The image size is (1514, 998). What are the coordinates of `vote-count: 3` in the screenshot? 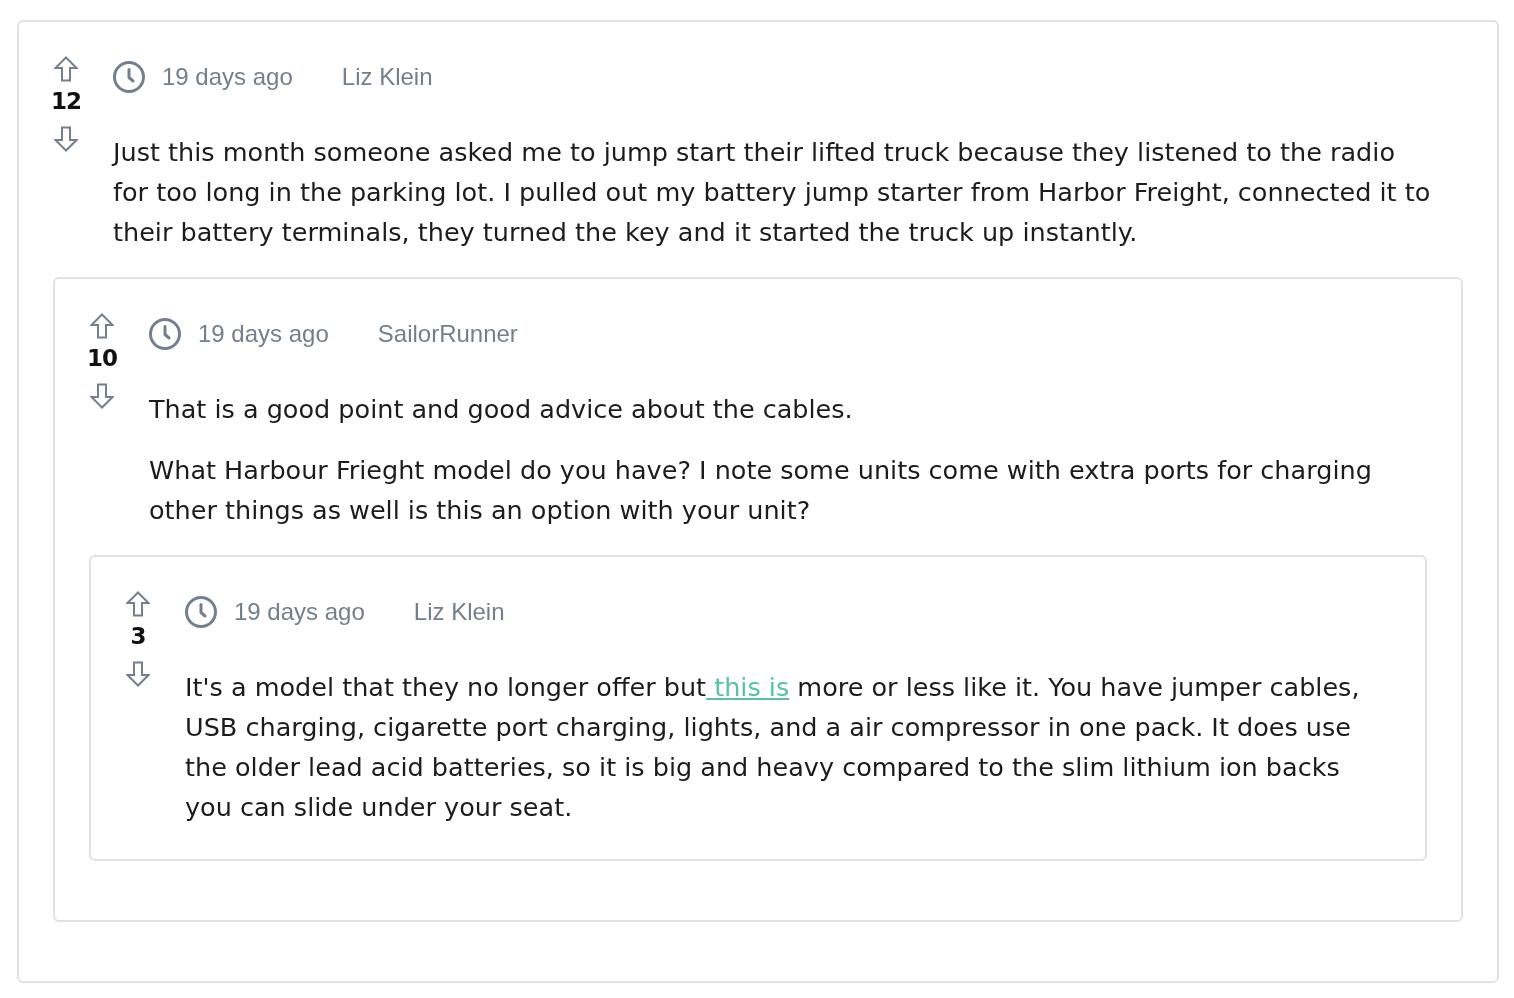 It's located at (138, 636).